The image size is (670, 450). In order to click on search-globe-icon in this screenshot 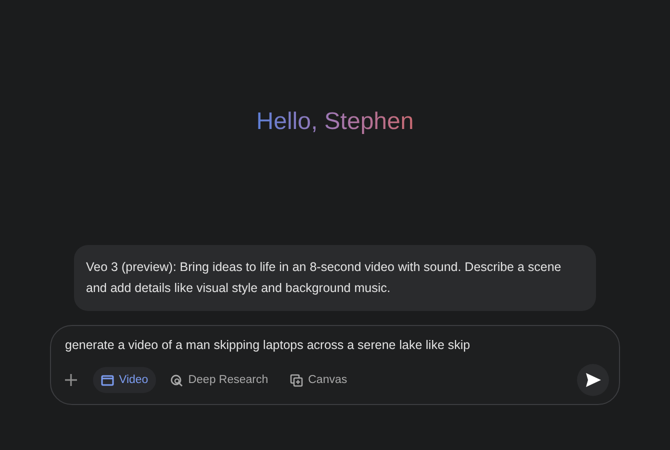, I will do `click(177, 380)`.